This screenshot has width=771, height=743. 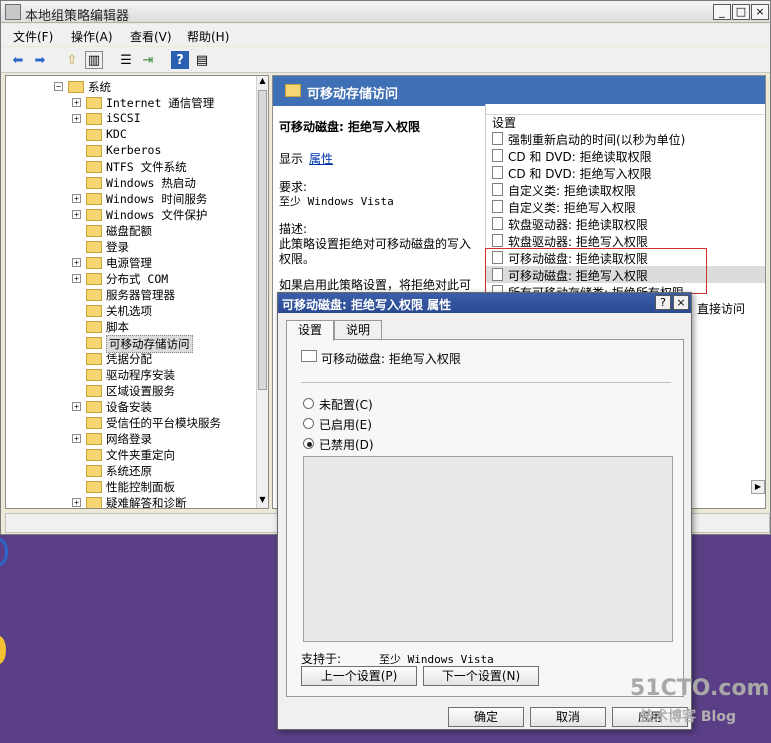 What do you see at coordinates (758, 487) in the screenshot?
I see `scroll-right-icon: ▶` at bounding box center [758, 487].